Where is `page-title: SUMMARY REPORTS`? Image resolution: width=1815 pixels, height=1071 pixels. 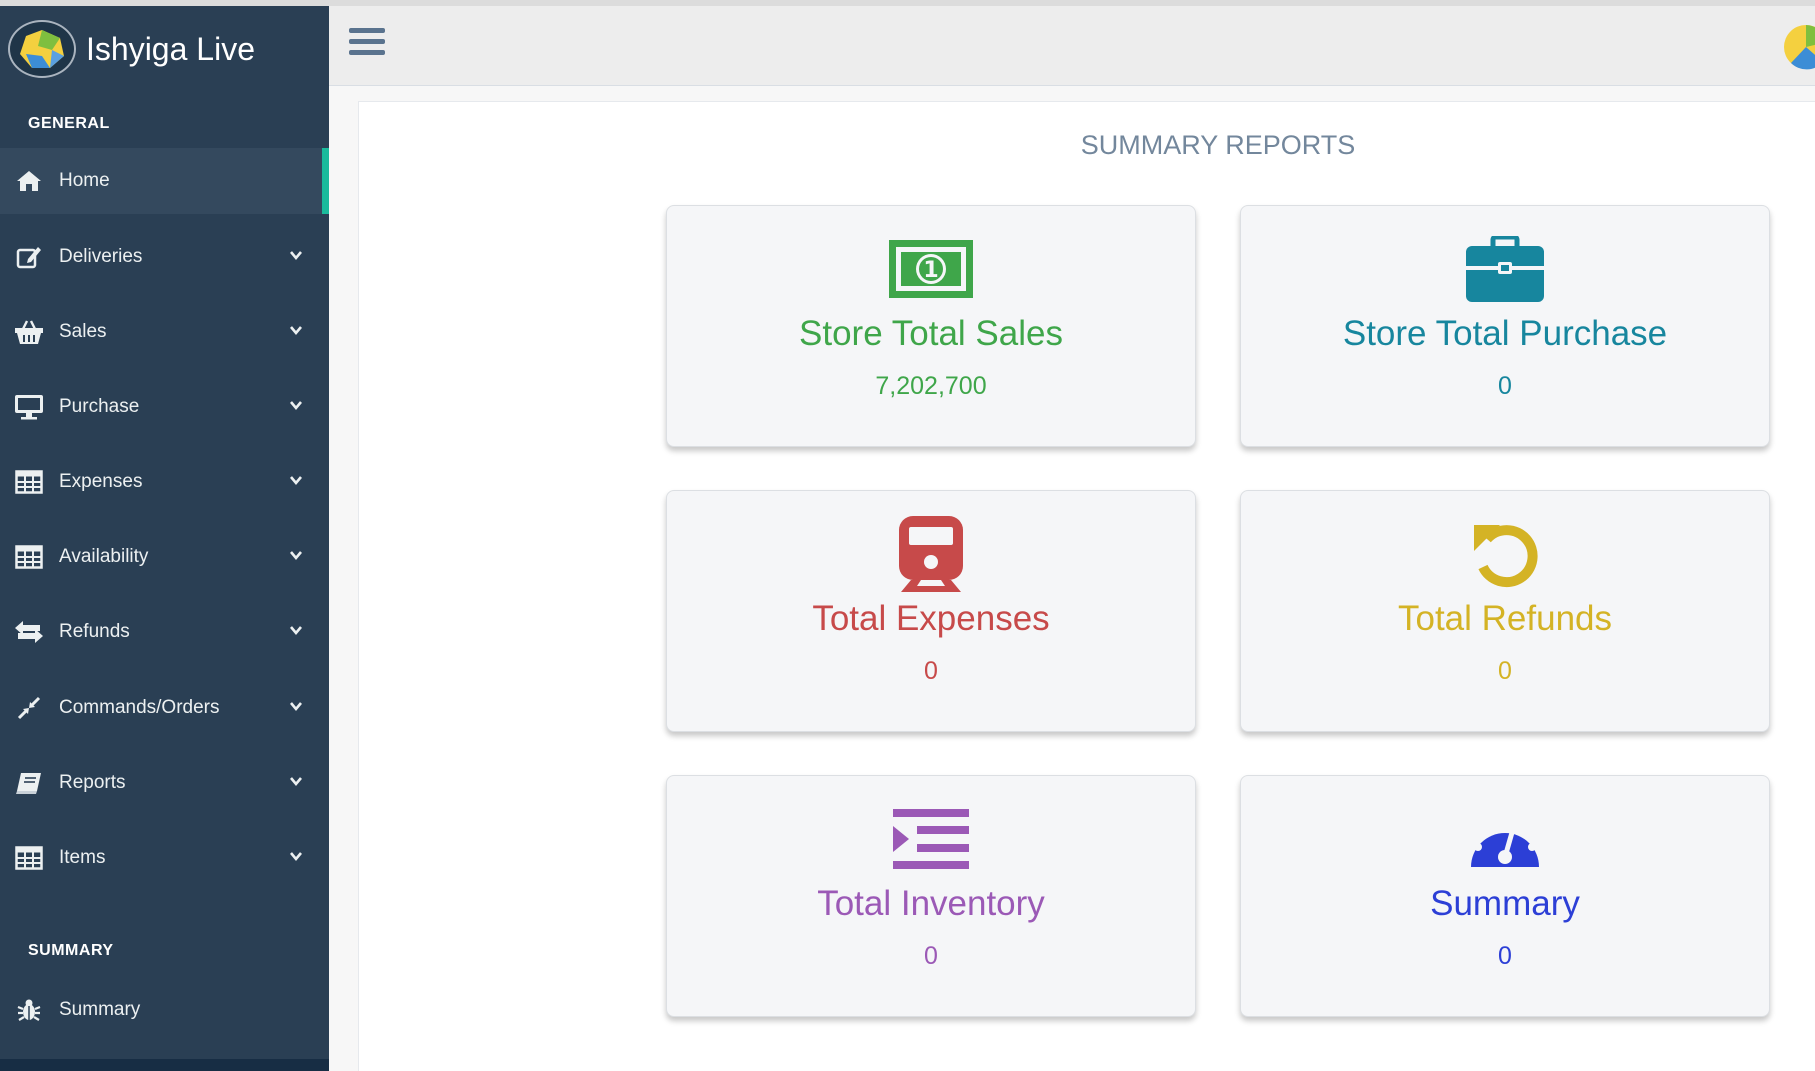
page-title: SUMMARY REPORTS is located at coordinates (1218, 145).